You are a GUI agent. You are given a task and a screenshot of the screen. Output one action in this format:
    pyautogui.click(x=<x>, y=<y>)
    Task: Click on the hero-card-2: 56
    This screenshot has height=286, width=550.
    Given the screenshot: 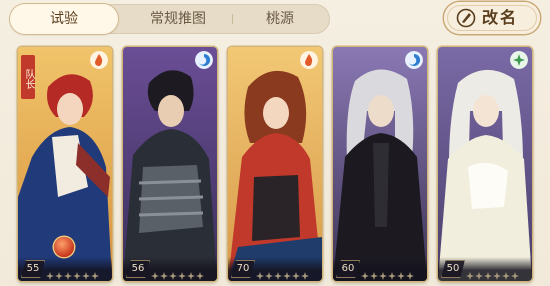 What is the action you would take?
    pyautogui.click(x=170, y=164)
    